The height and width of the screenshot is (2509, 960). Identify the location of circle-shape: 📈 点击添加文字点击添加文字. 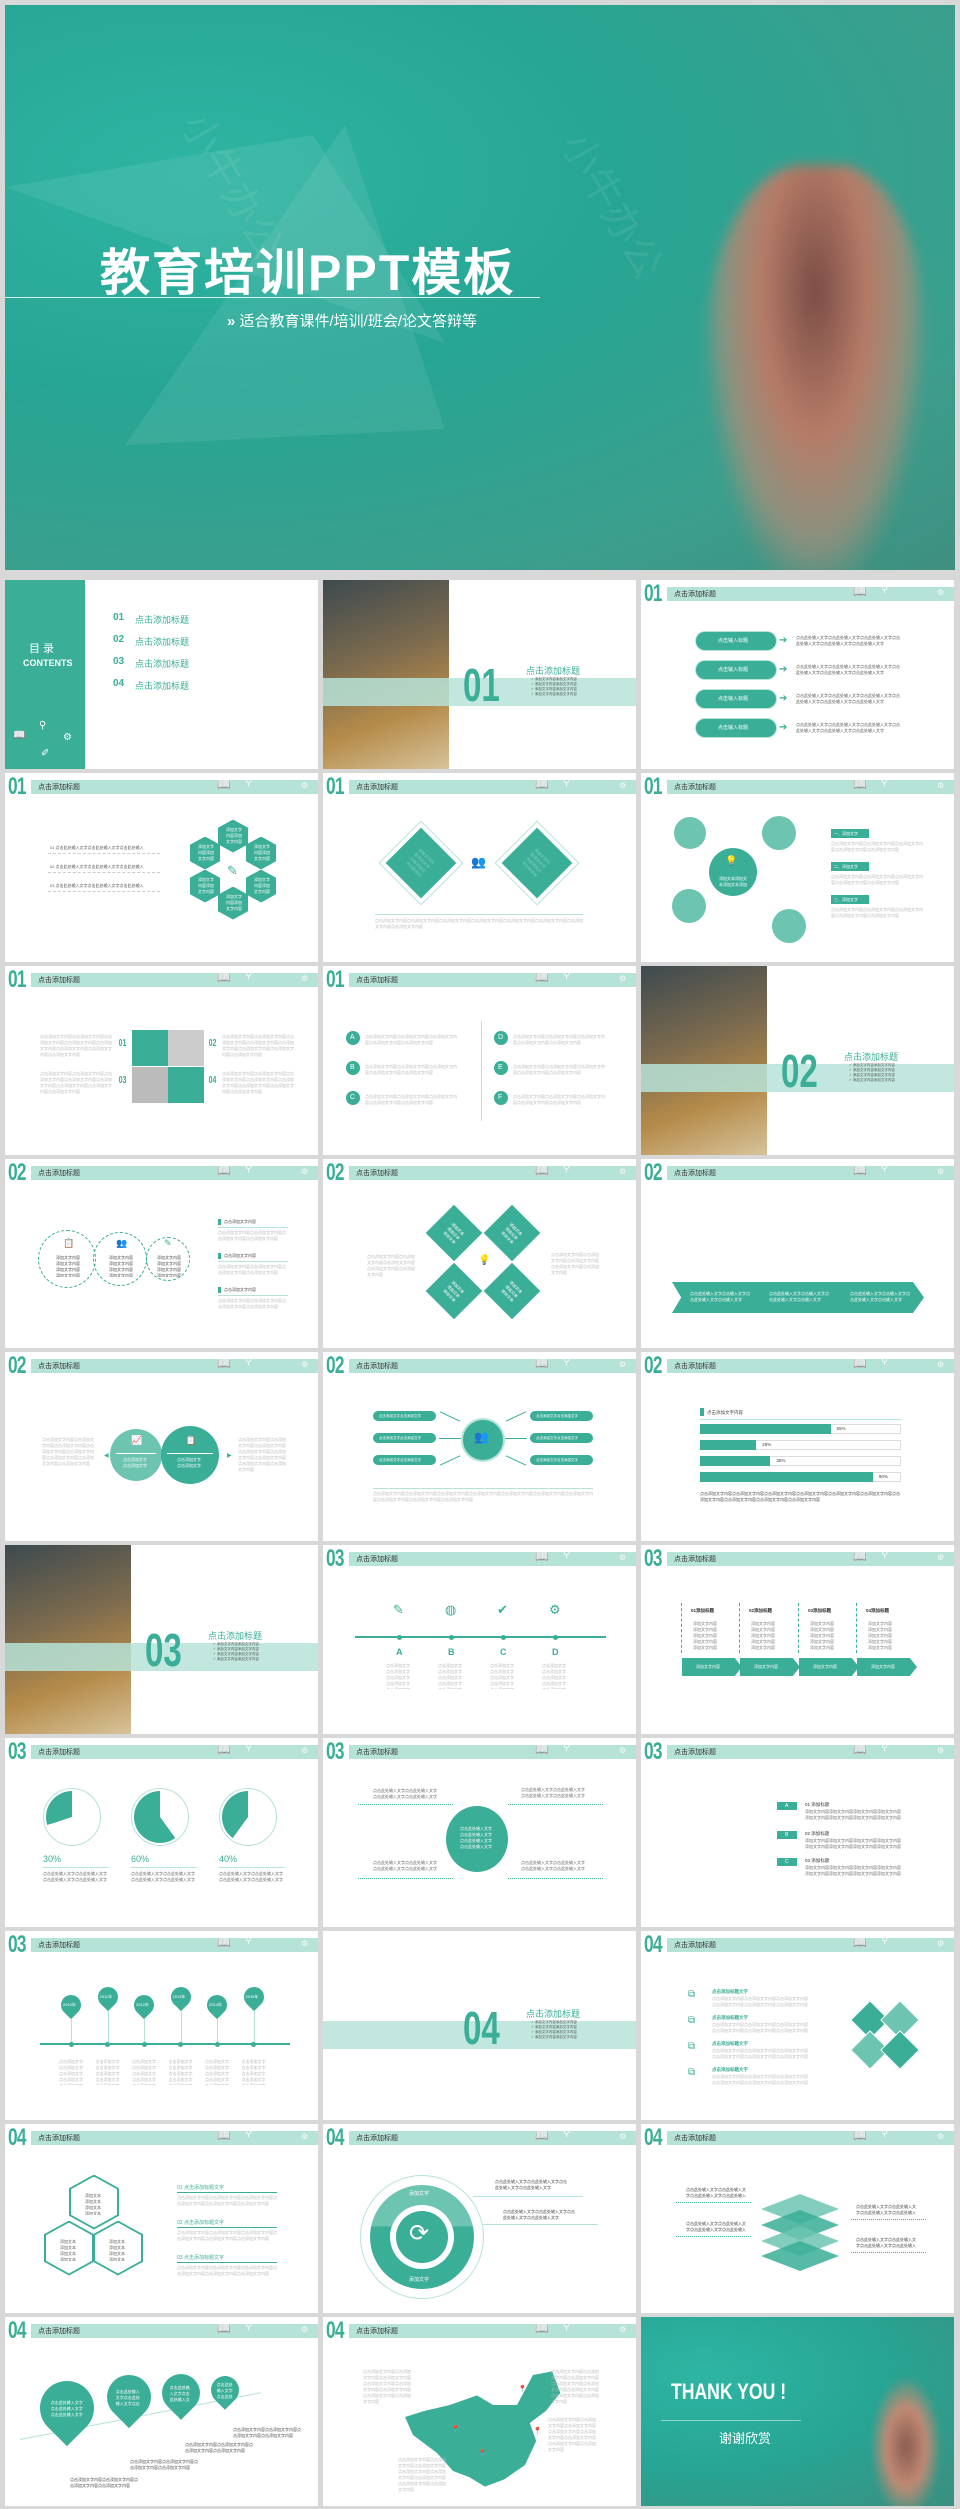
(136, 1455).